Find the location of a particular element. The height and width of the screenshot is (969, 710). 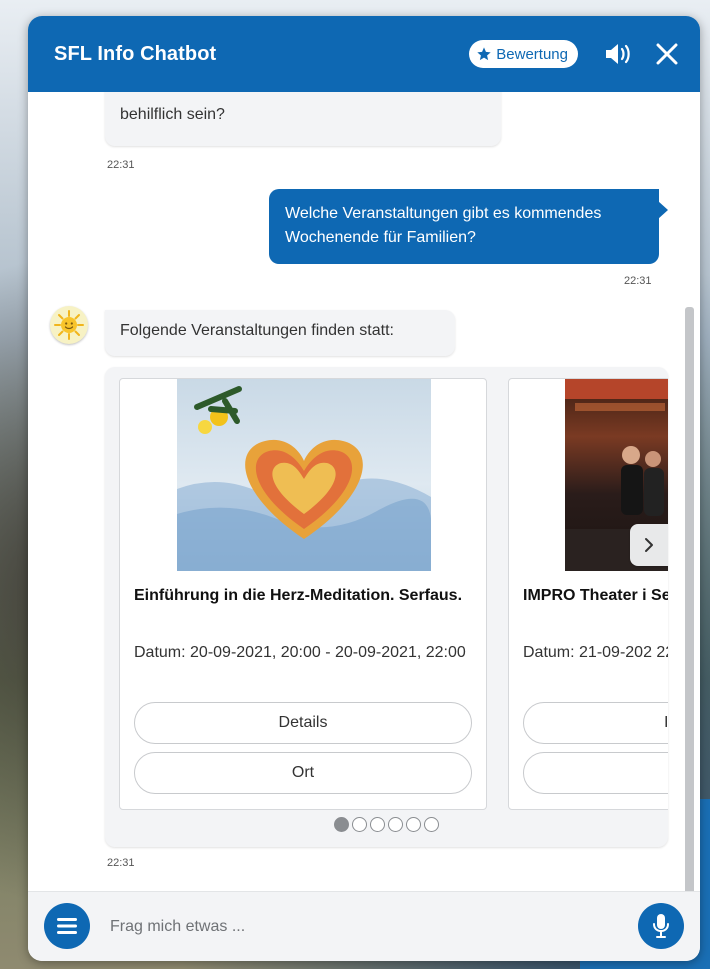

rating-button: Bewertung is located at coordinates (523, 54).